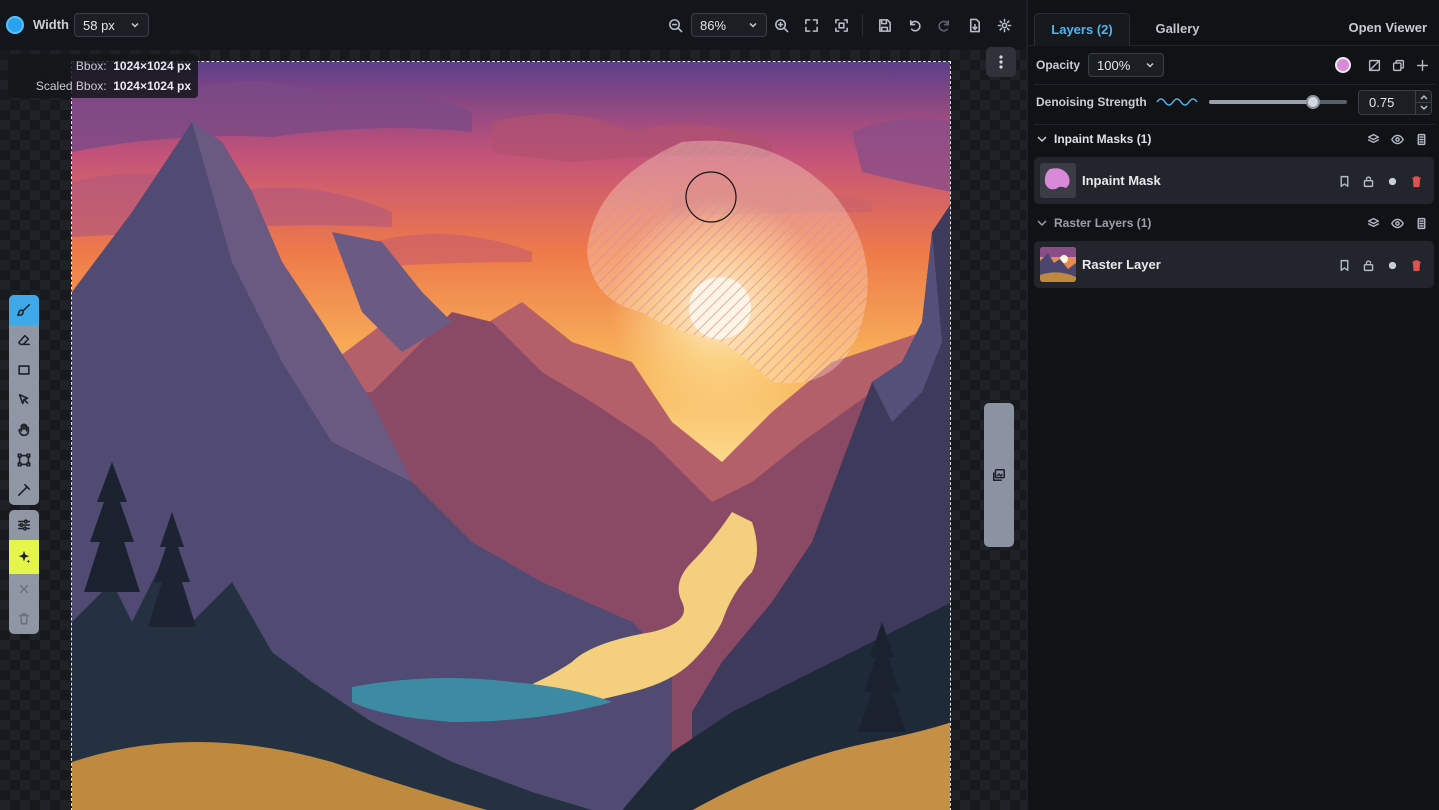  Describe the element at coordinates (862, 25) in the screenshot. I see `toolbar-divider` at that location.